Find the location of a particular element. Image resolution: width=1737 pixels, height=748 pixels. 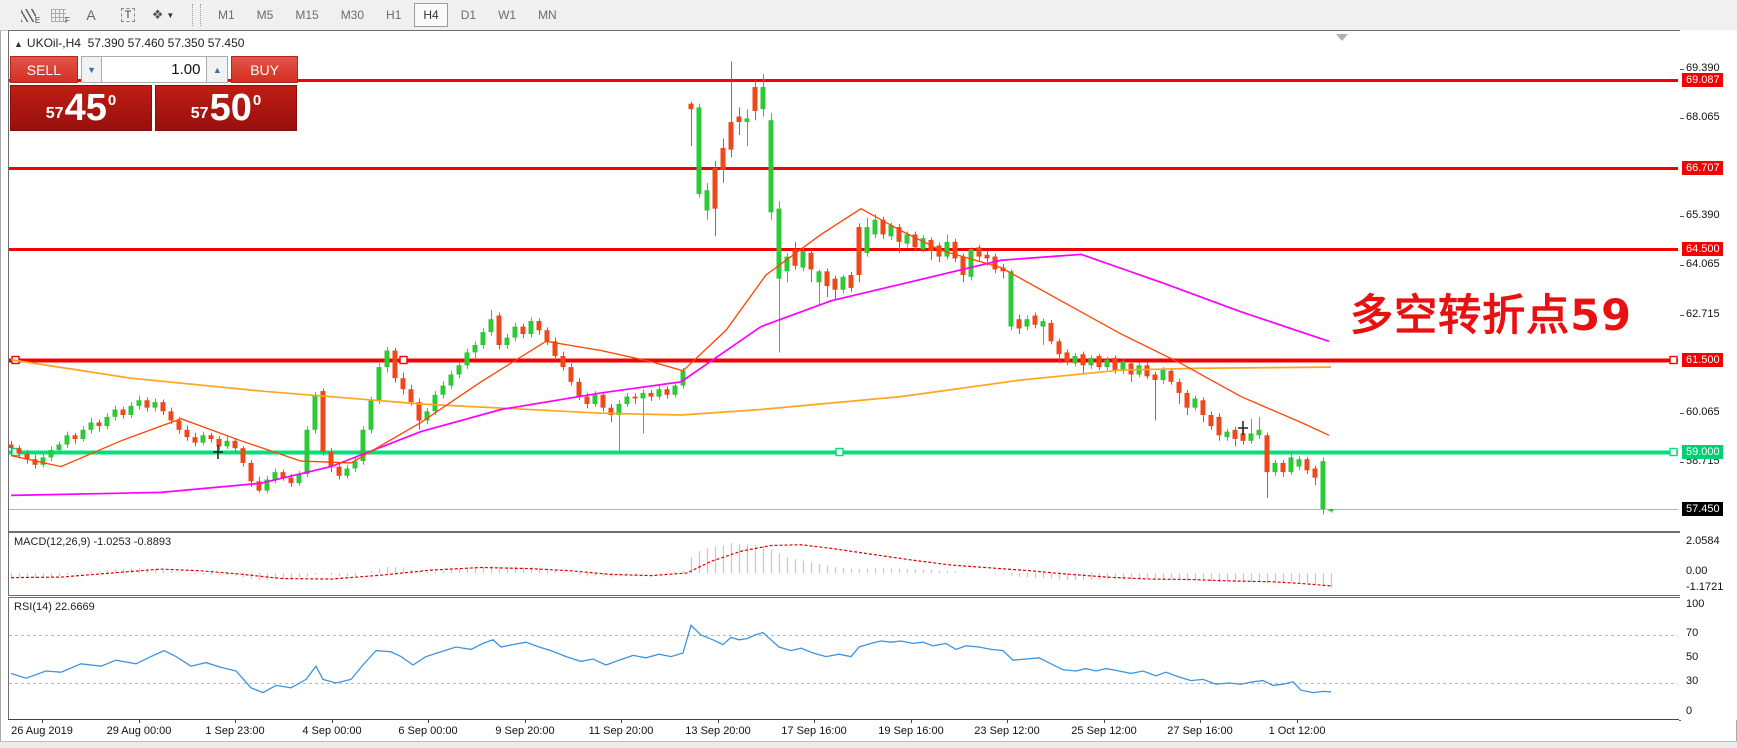

timeframe-button-H4: H4 is located at coordinates (431, 15).